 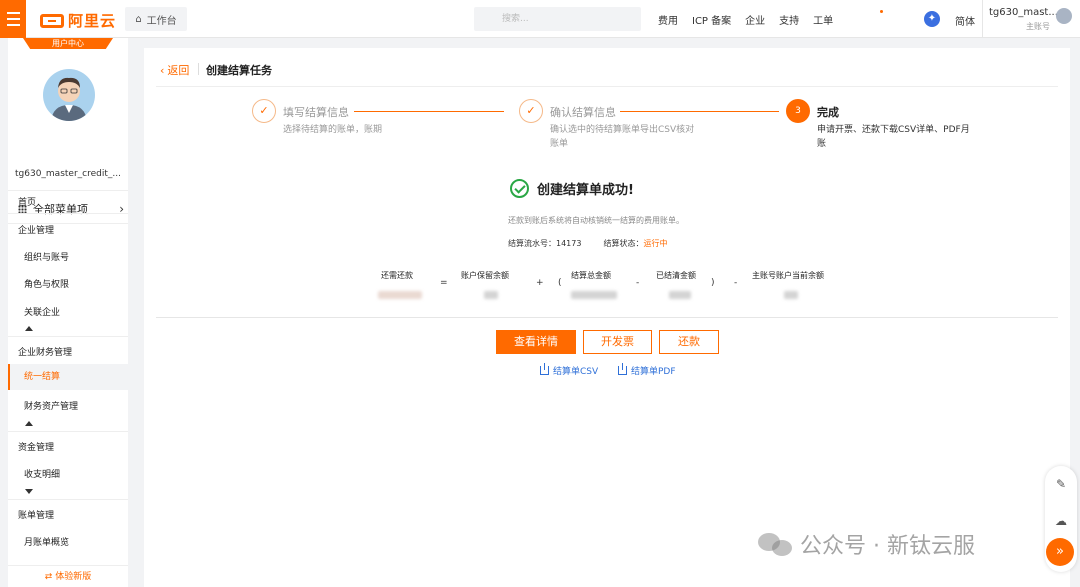 I want to click on step-desc: 确认选中的待结算账单导出CSV核对账单, so click(x=622, y=137).